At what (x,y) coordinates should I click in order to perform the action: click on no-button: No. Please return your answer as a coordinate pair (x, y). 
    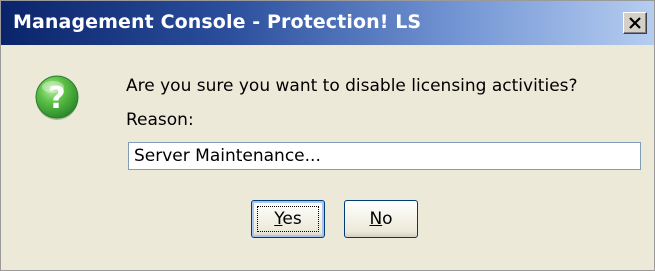
    Looking at the image, I should click on (381, 219).